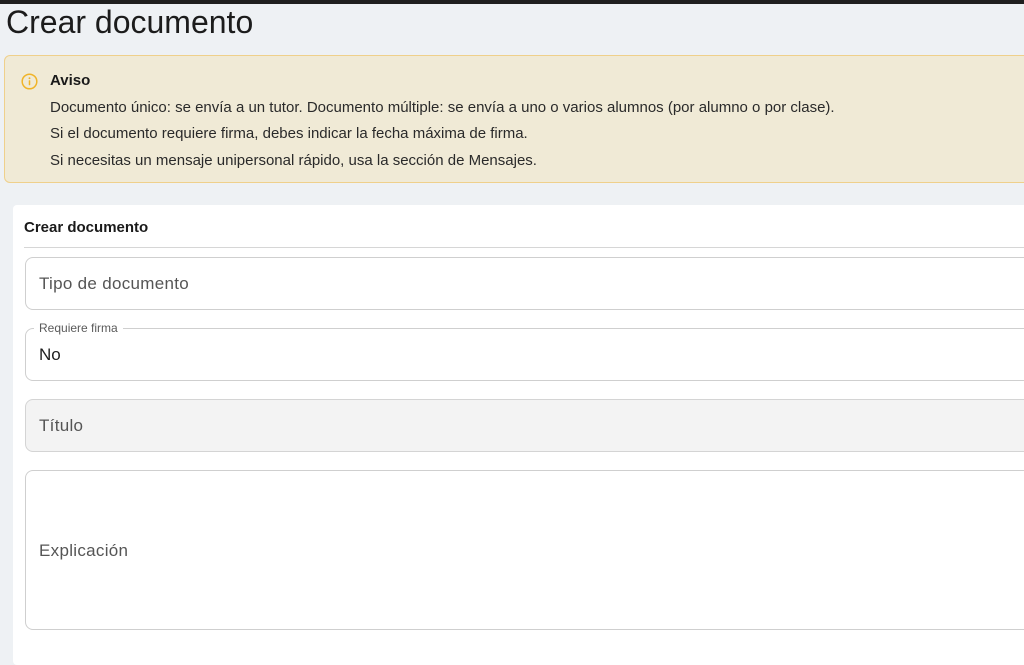  I want to click on card-divider, so click(524, 247).